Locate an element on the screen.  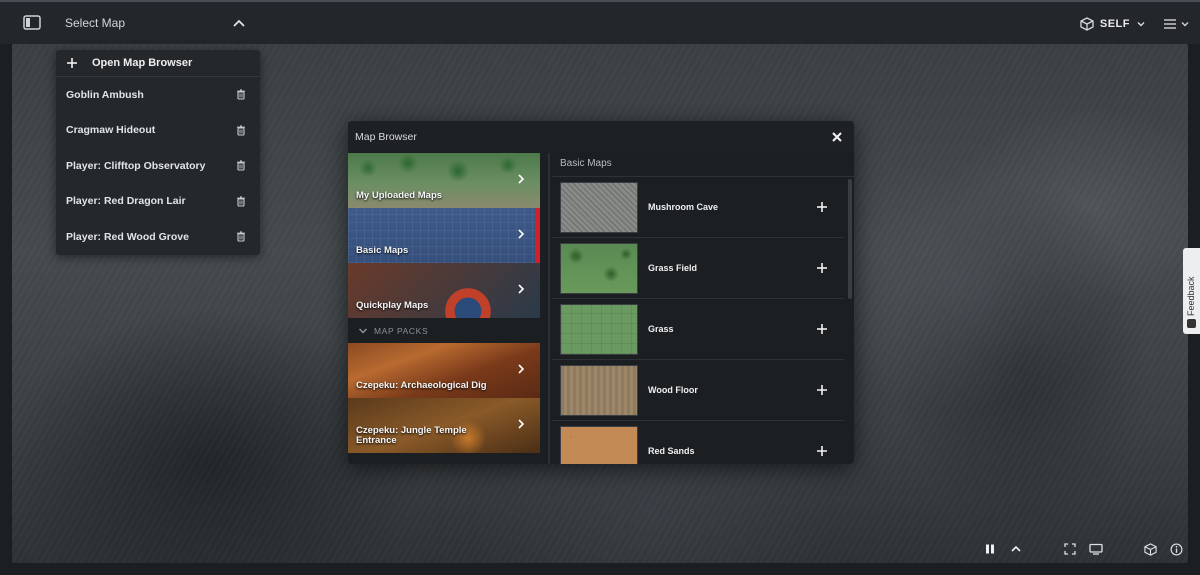
map-result-row: Wood Floor is located at coordinates (698, 390).